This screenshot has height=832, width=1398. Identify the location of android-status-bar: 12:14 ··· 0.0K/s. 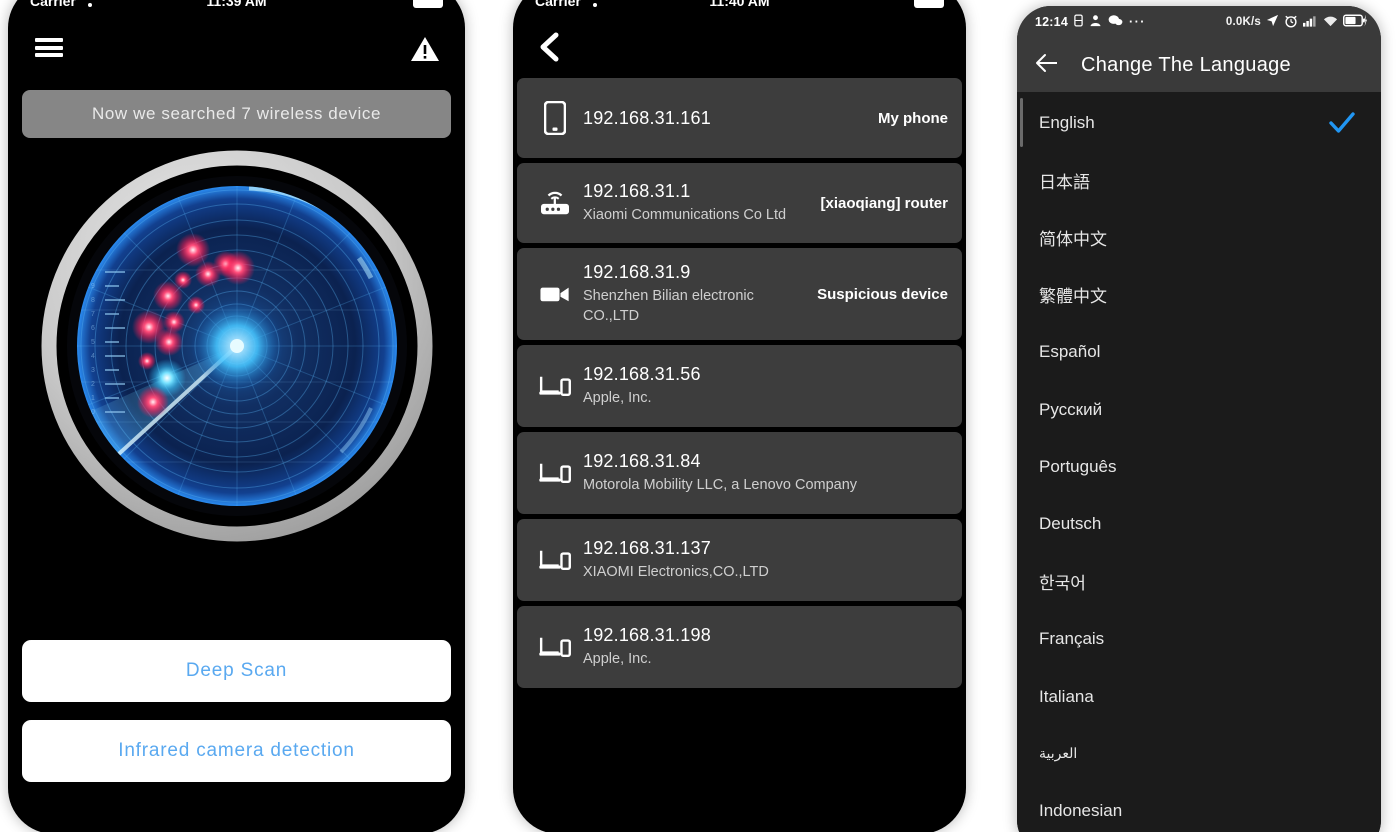
(1199, 22).